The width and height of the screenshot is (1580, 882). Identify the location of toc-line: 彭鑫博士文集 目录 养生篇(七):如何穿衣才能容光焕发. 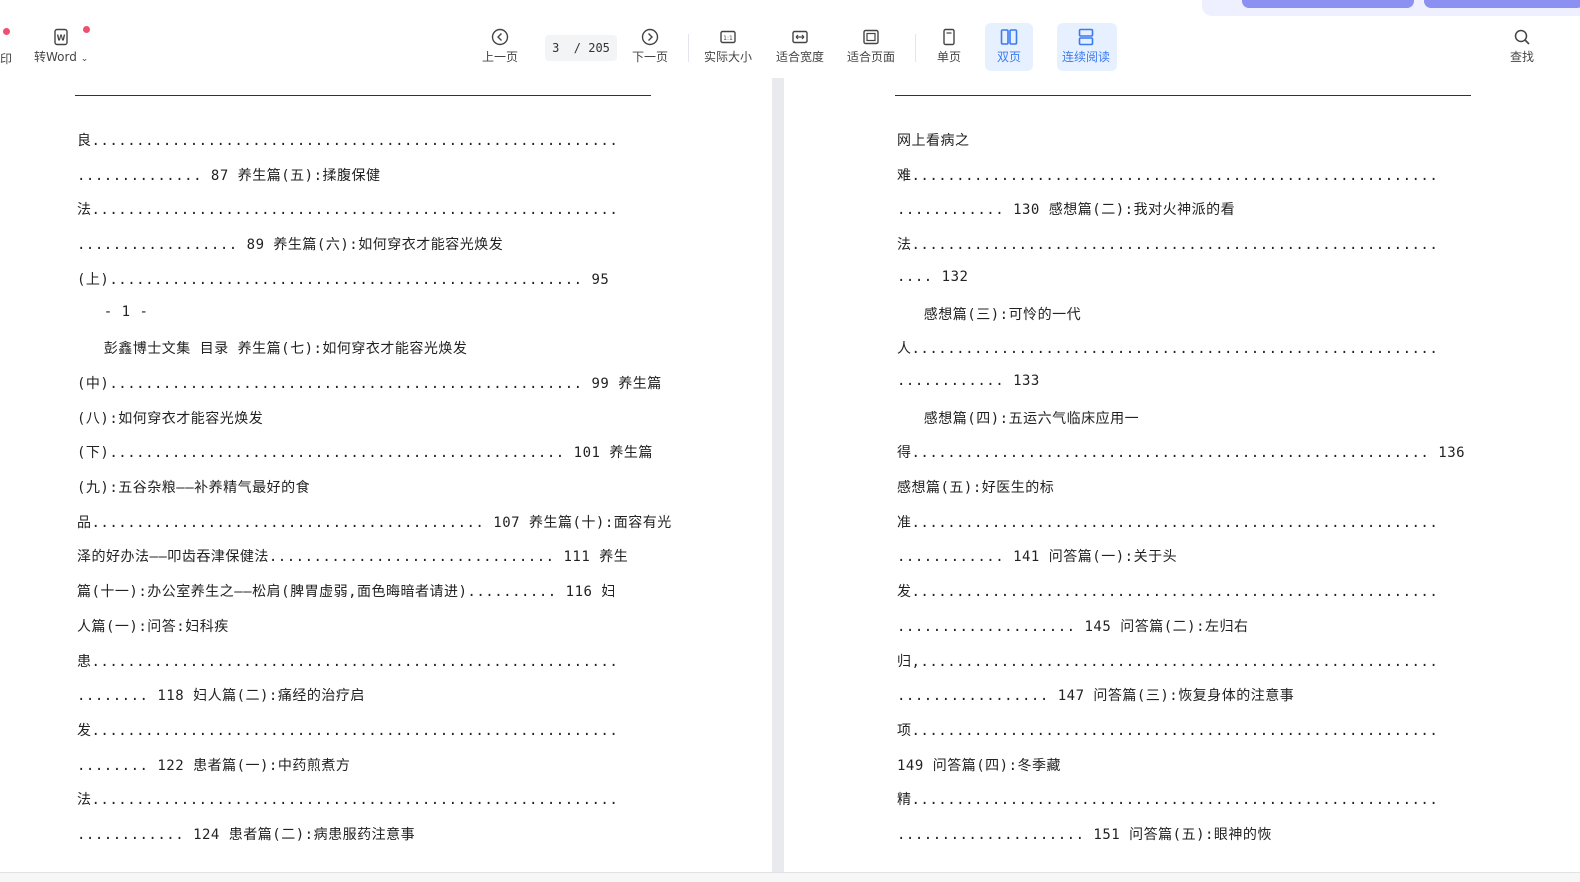
(272, 349).